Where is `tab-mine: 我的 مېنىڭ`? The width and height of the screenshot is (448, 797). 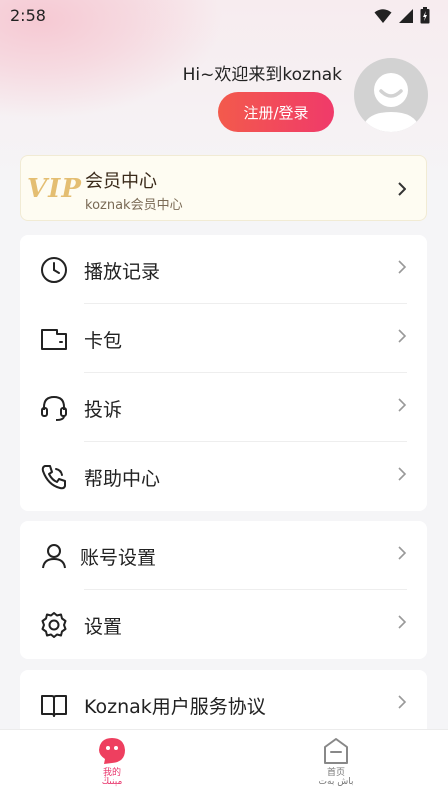
tab-mine: 我的 مېنىڭ is located at coordinates (112, 763).